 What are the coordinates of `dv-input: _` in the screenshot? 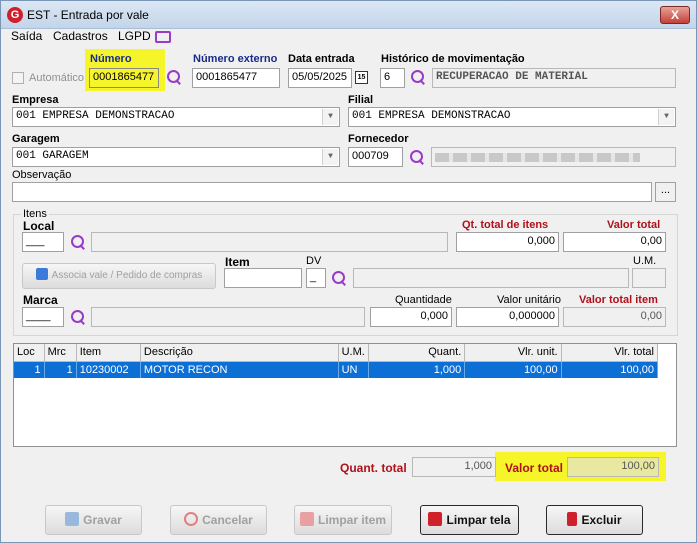 It's located at (316, 278).